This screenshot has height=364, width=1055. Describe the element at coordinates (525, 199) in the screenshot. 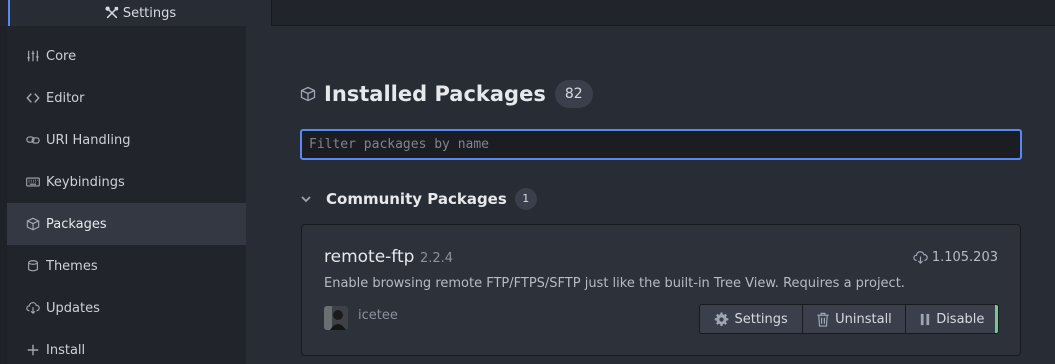

I see `community-count-badge: 1` at that location.